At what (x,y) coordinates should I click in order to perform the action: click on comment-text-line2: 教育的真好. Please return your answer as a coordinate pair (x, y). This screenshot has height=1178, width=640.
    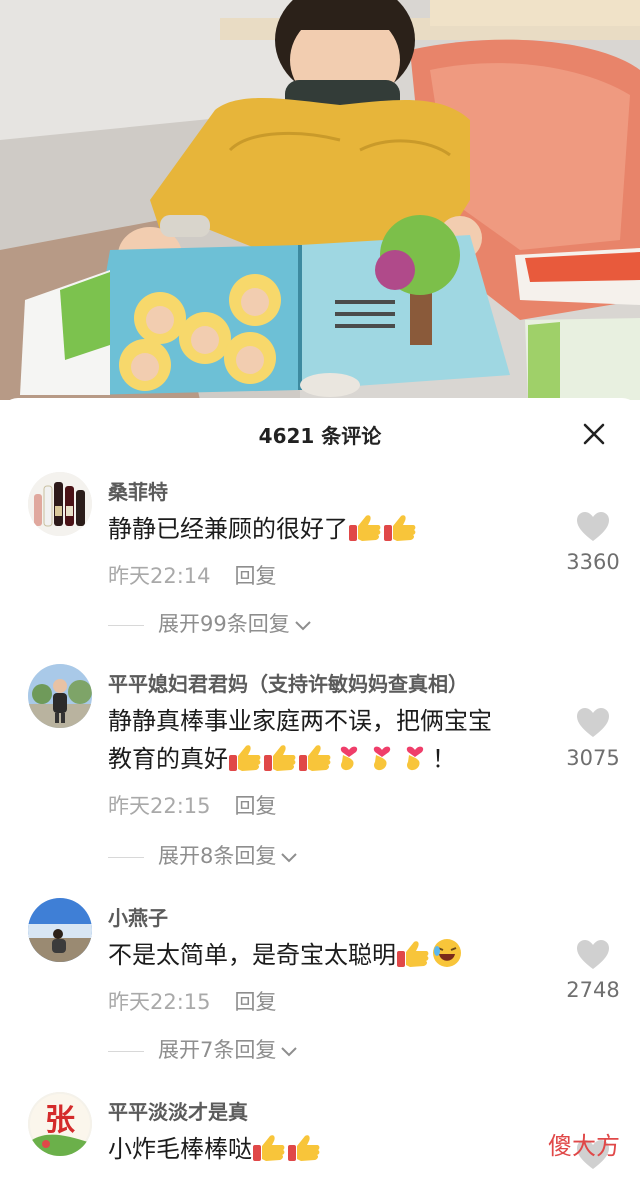
    Looking at the image, I should click on (168, 759).